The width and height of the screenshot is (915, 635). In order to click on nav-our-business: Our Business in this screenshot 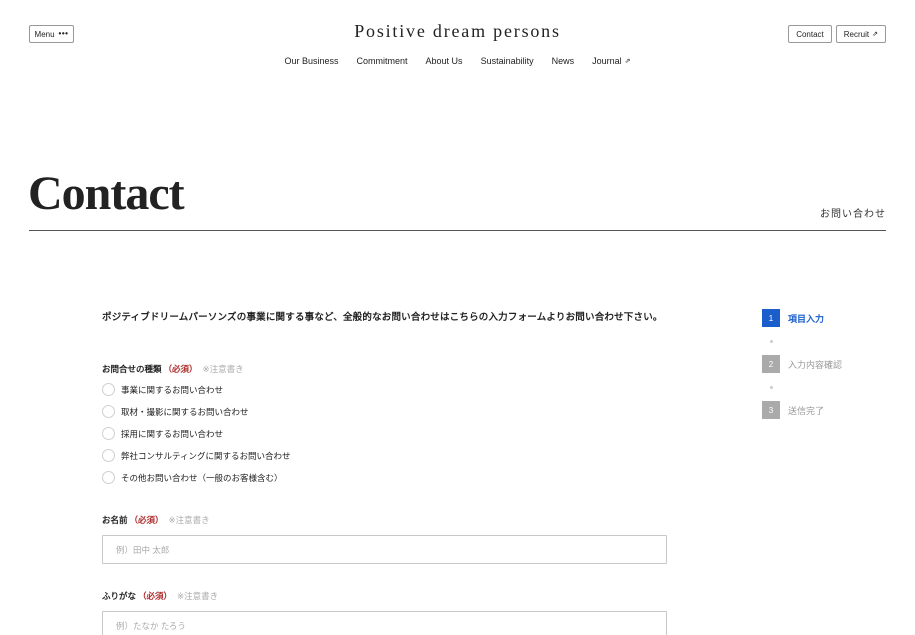, I will do `click(311, 61)`.